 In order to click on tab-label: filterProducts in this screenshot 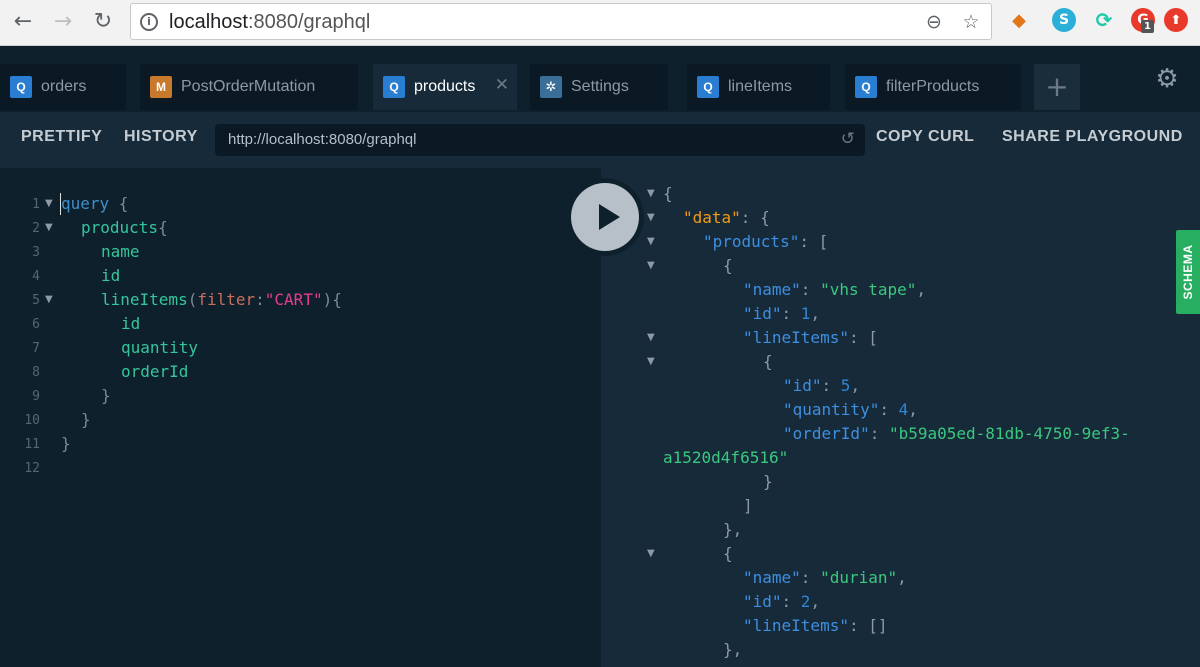, I will do `click(933, 86)`.